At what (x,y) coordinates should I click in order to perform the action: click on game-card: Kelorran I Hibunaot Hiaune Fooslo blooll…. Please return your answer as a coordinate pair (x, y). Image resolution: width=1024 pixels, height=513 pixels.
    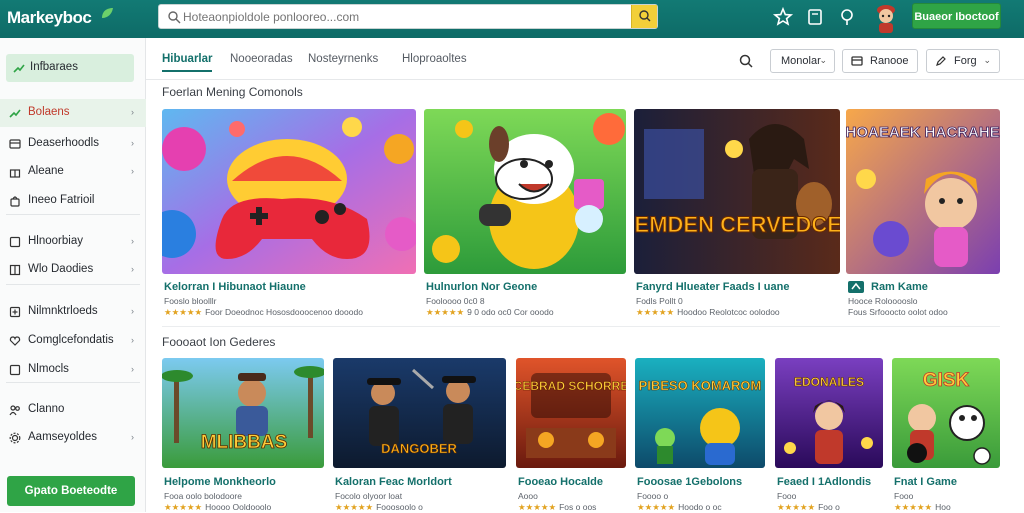
    Looking at the image, I should click on (289, 214).